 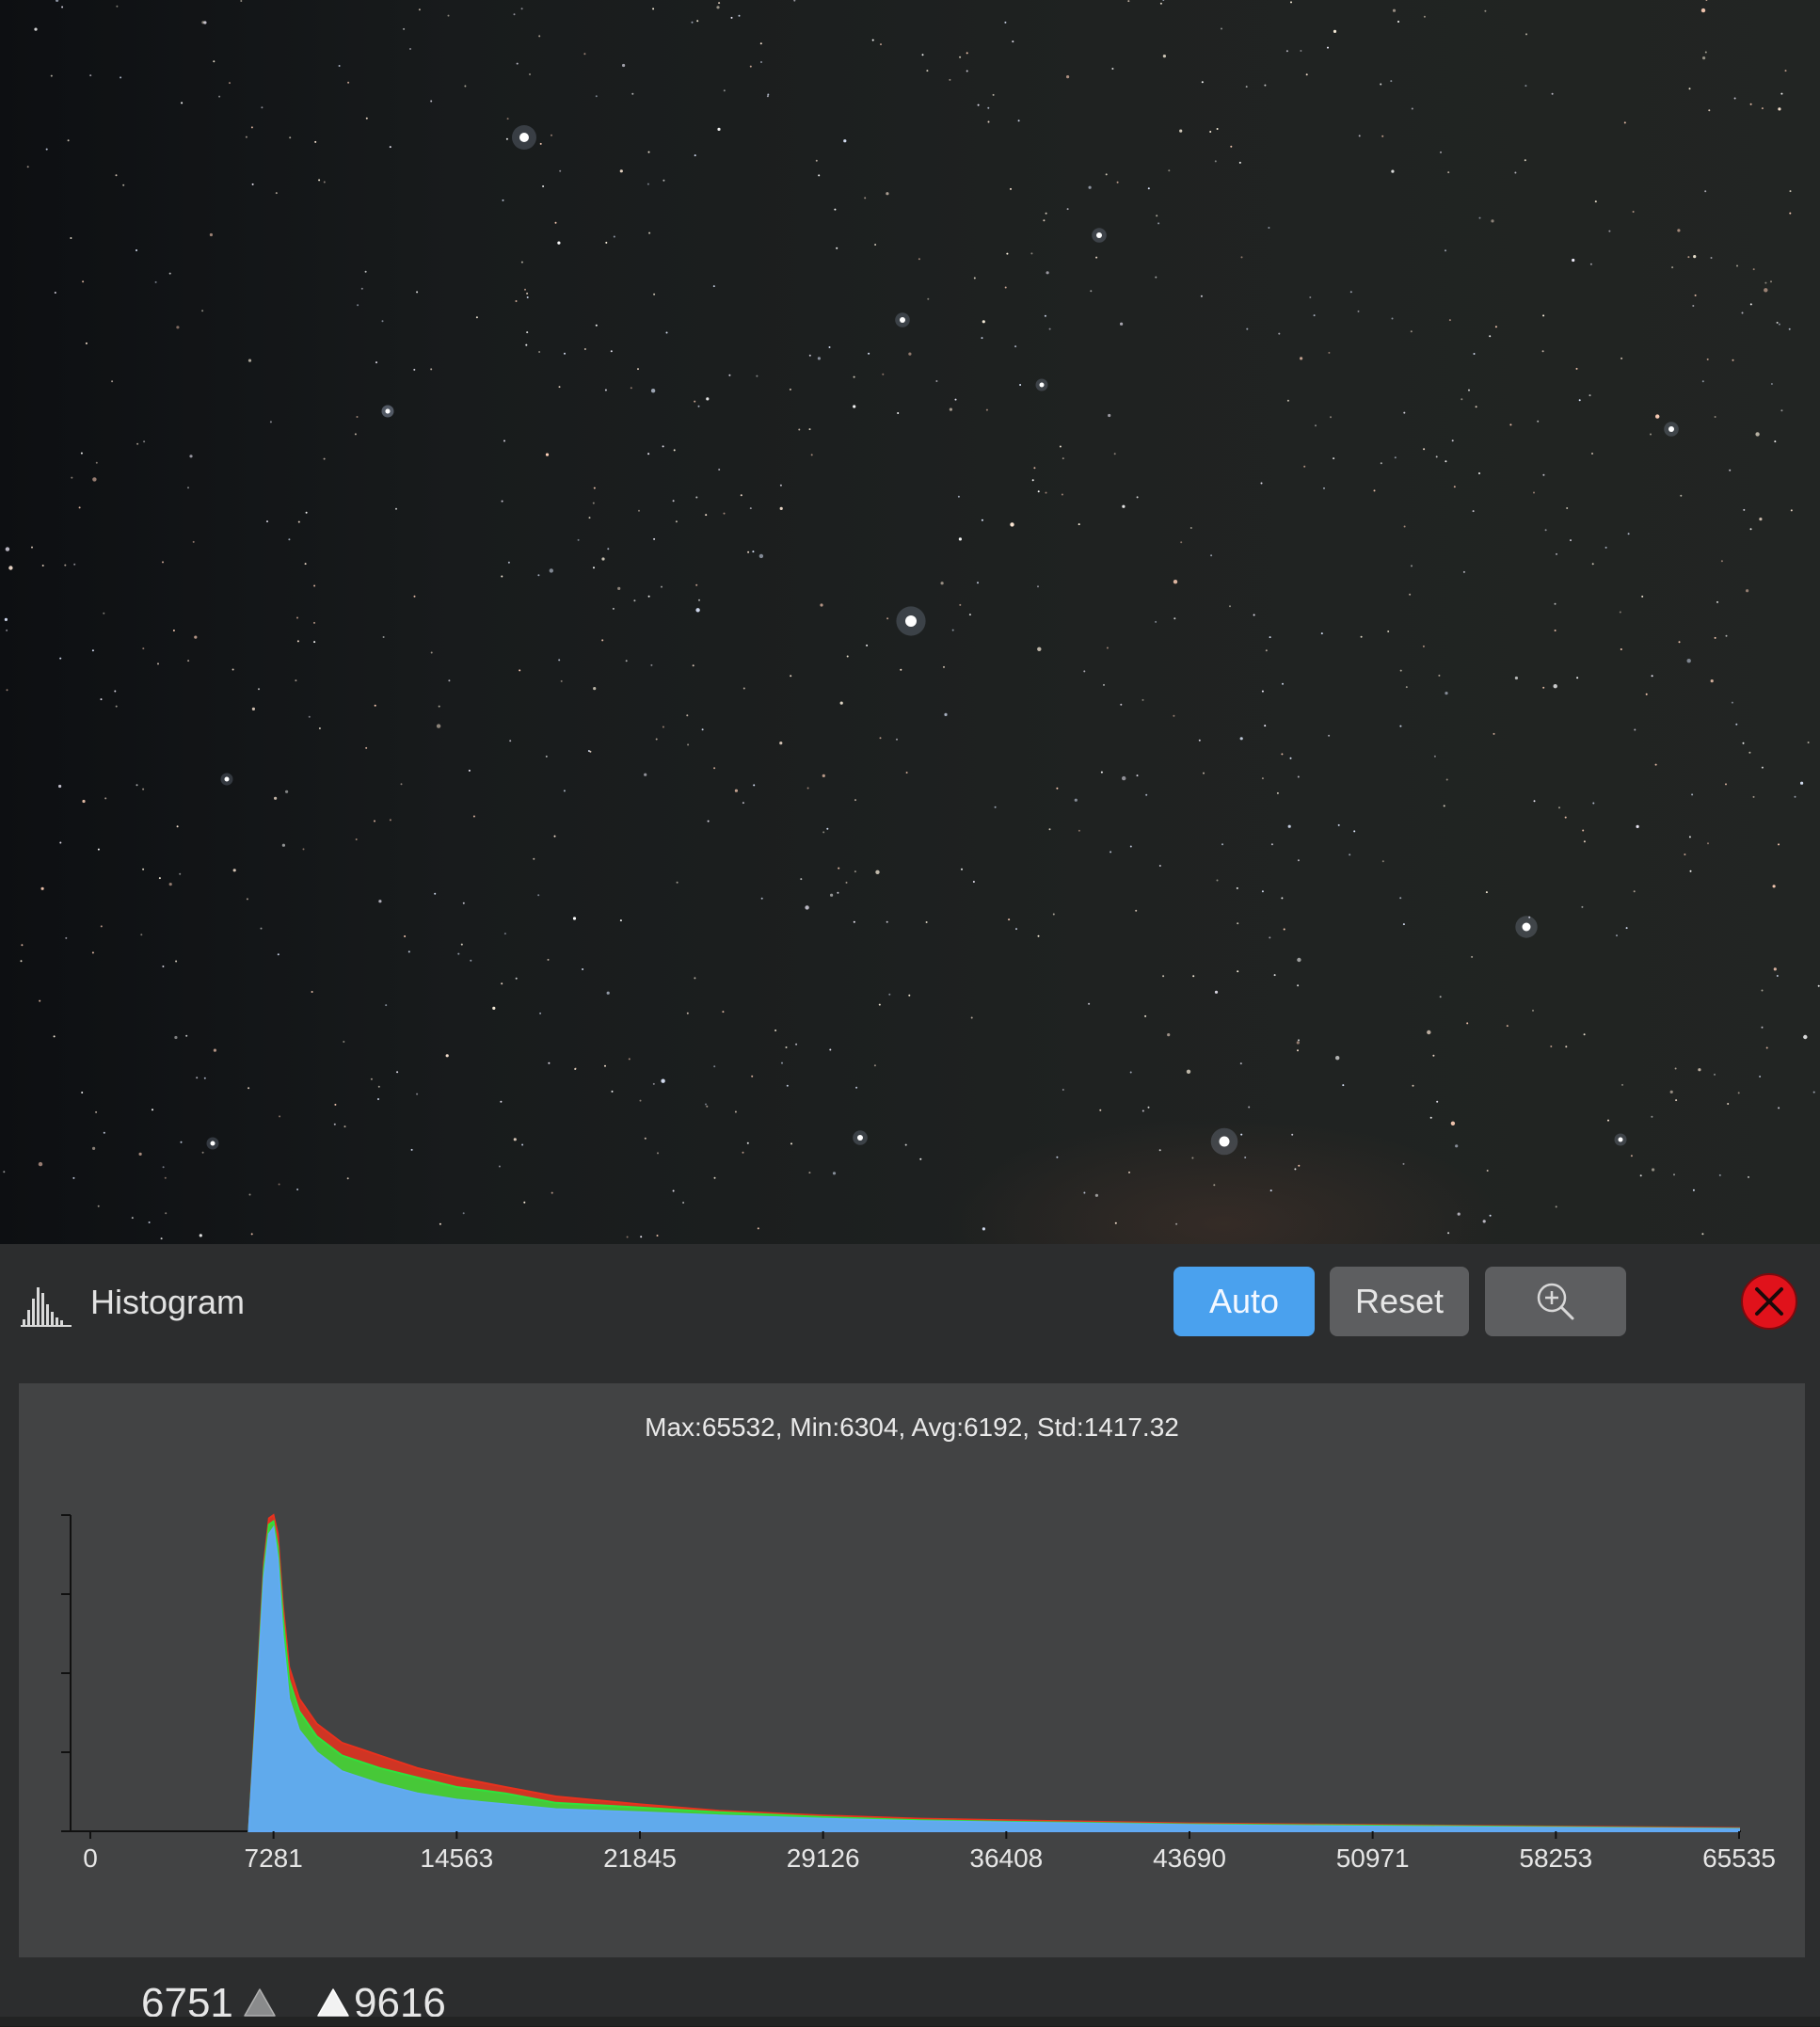 I want to click on x-tick-label: 50971, so click(x=1373, y=1858).